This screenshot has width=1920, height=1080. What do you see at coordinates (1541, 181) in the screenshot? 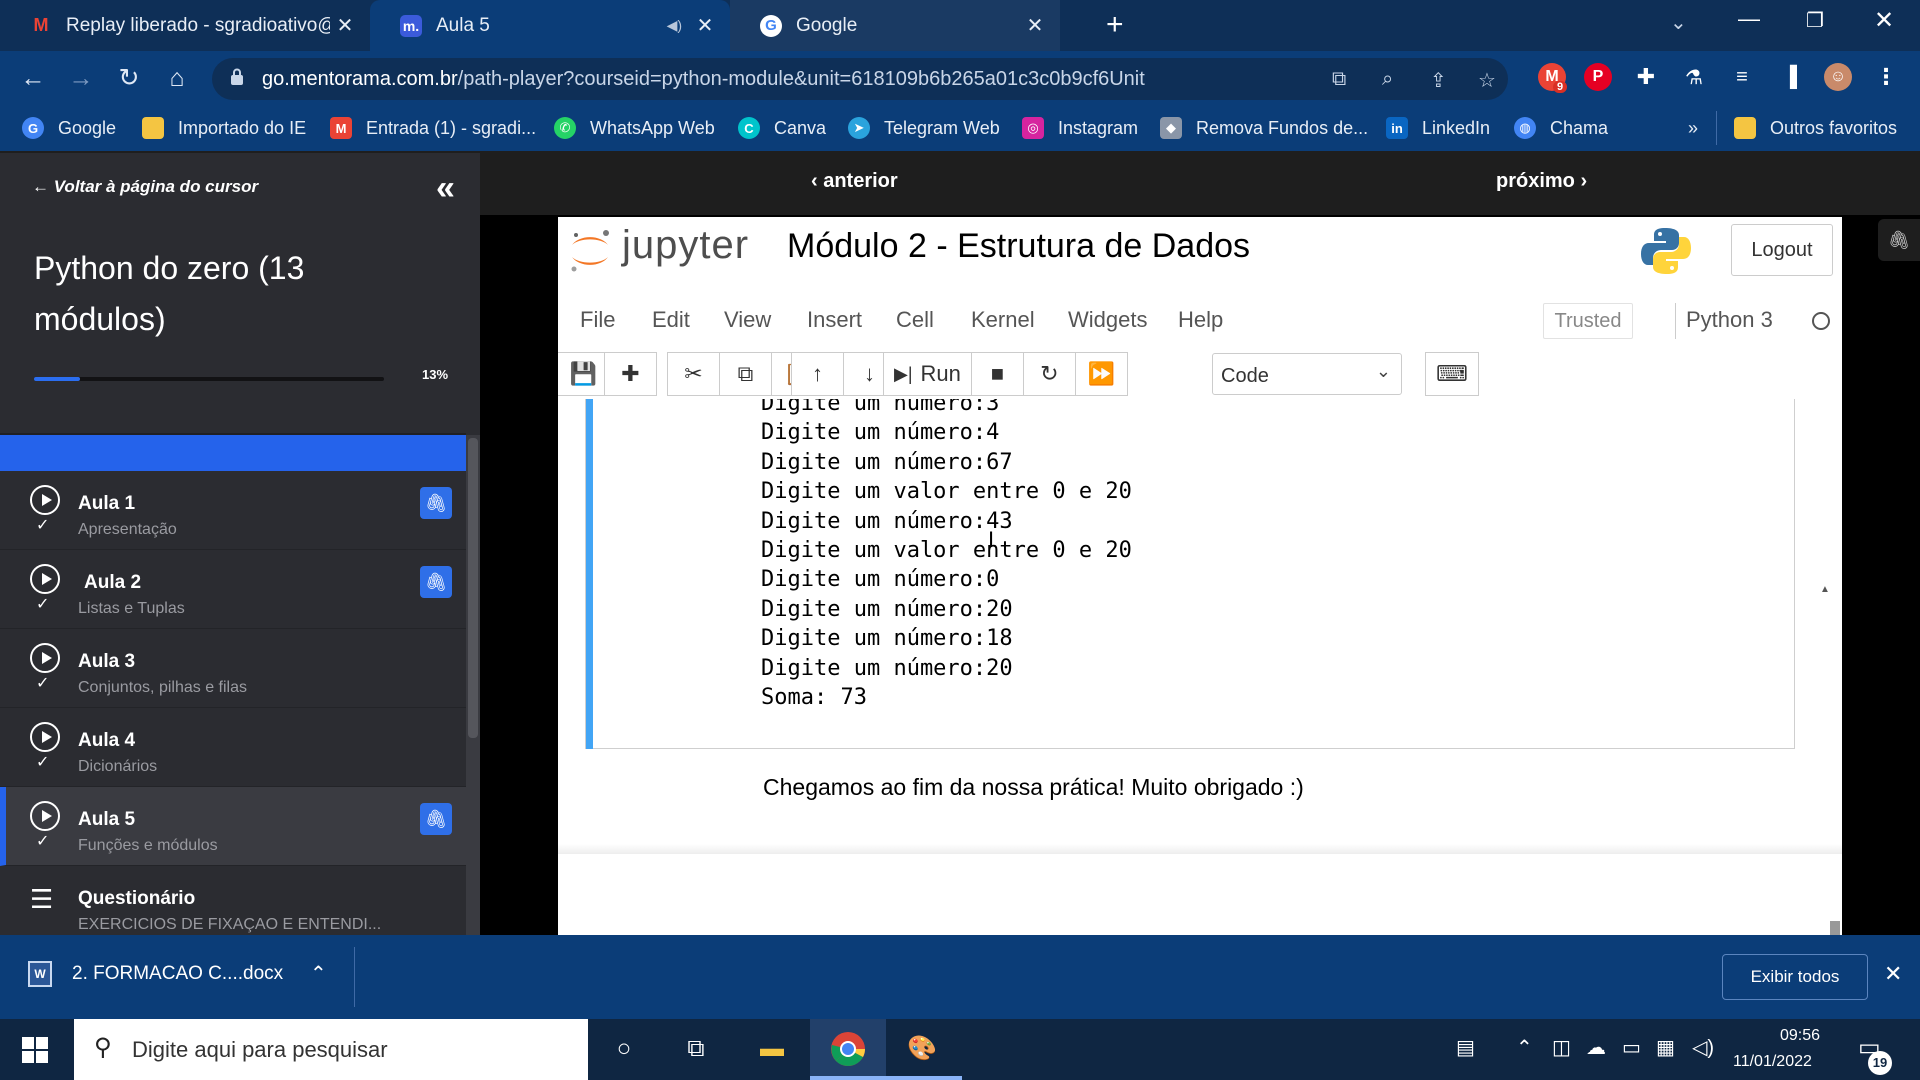
I see `next-lesson-link: próximo ›` at bounding box center [1541, 181].